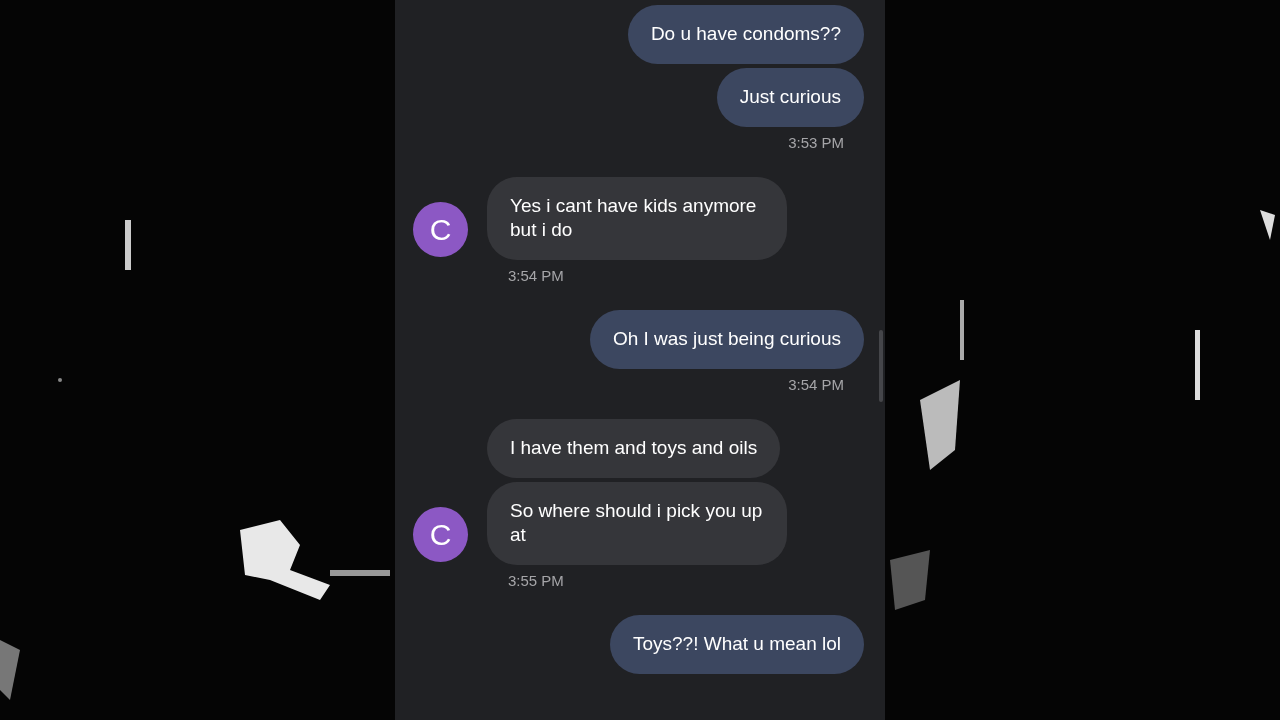 The image size is (1280, 720). Describe the element at coordinates (536, 580) in the screenshot. I see `message-time: 3:55 PM` at that location.